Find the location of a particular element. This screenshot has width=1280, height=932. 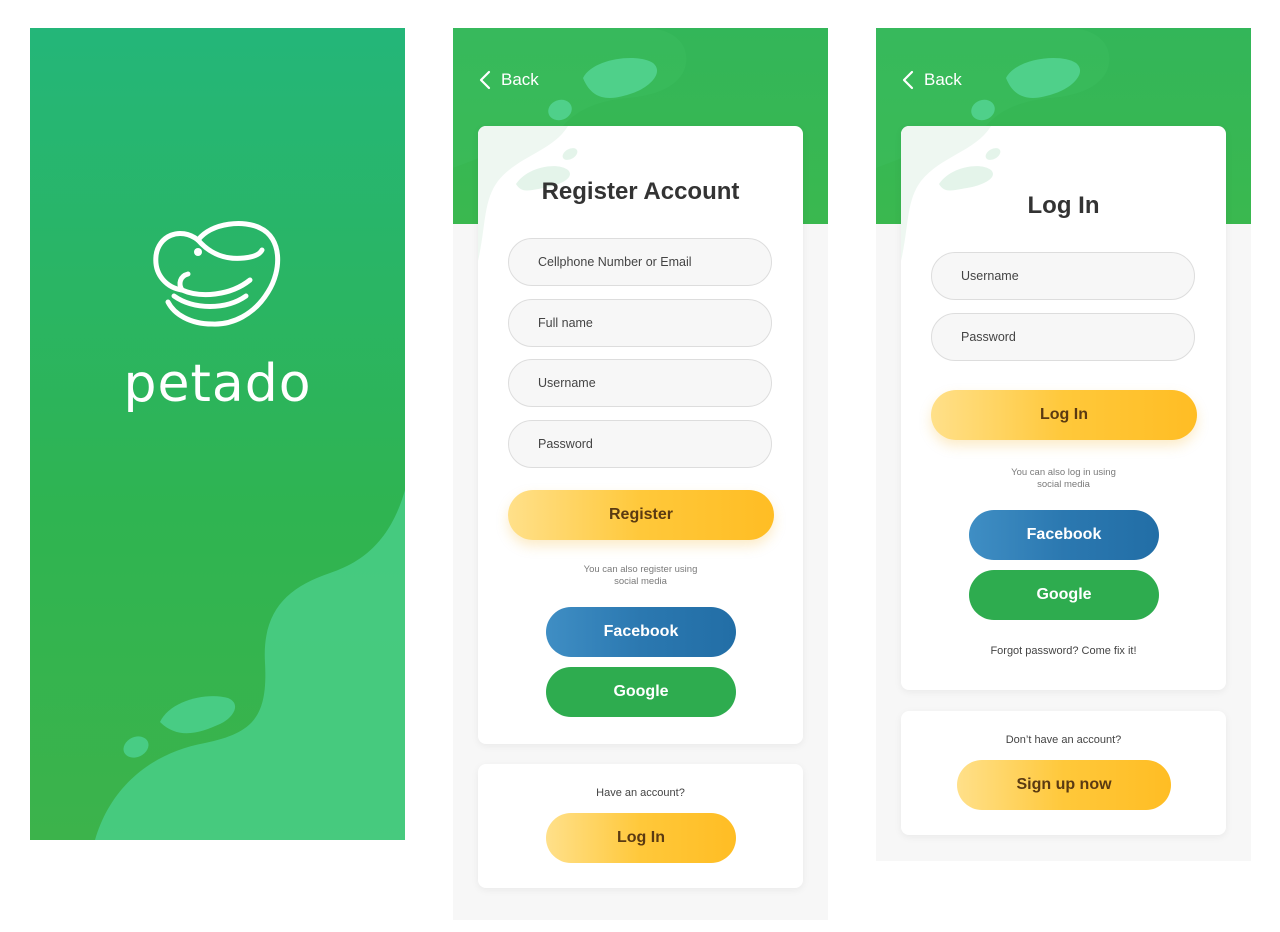

signup-button: Sign up now is located at coordinates (1064, 785).